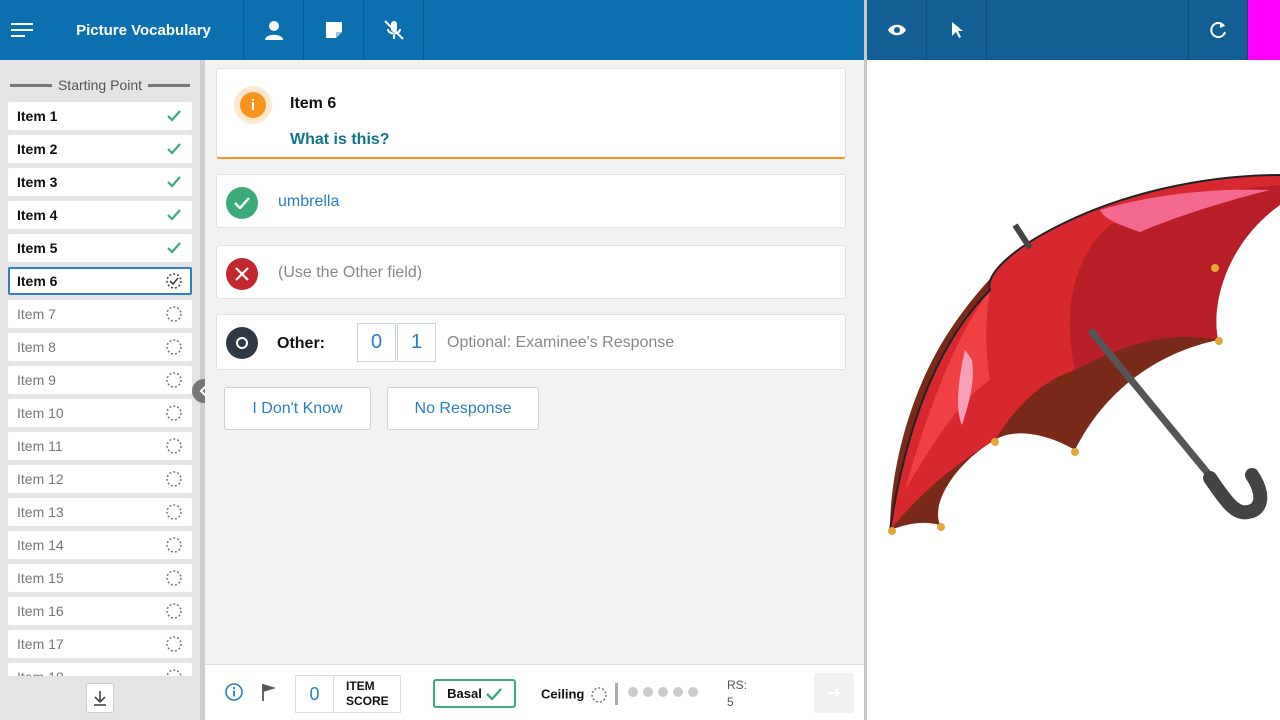 The image size is (1280, 720). Describe the element at coordinates (100, 512) in the screenshot. I see `sidebar-item: Item 13` at that location.